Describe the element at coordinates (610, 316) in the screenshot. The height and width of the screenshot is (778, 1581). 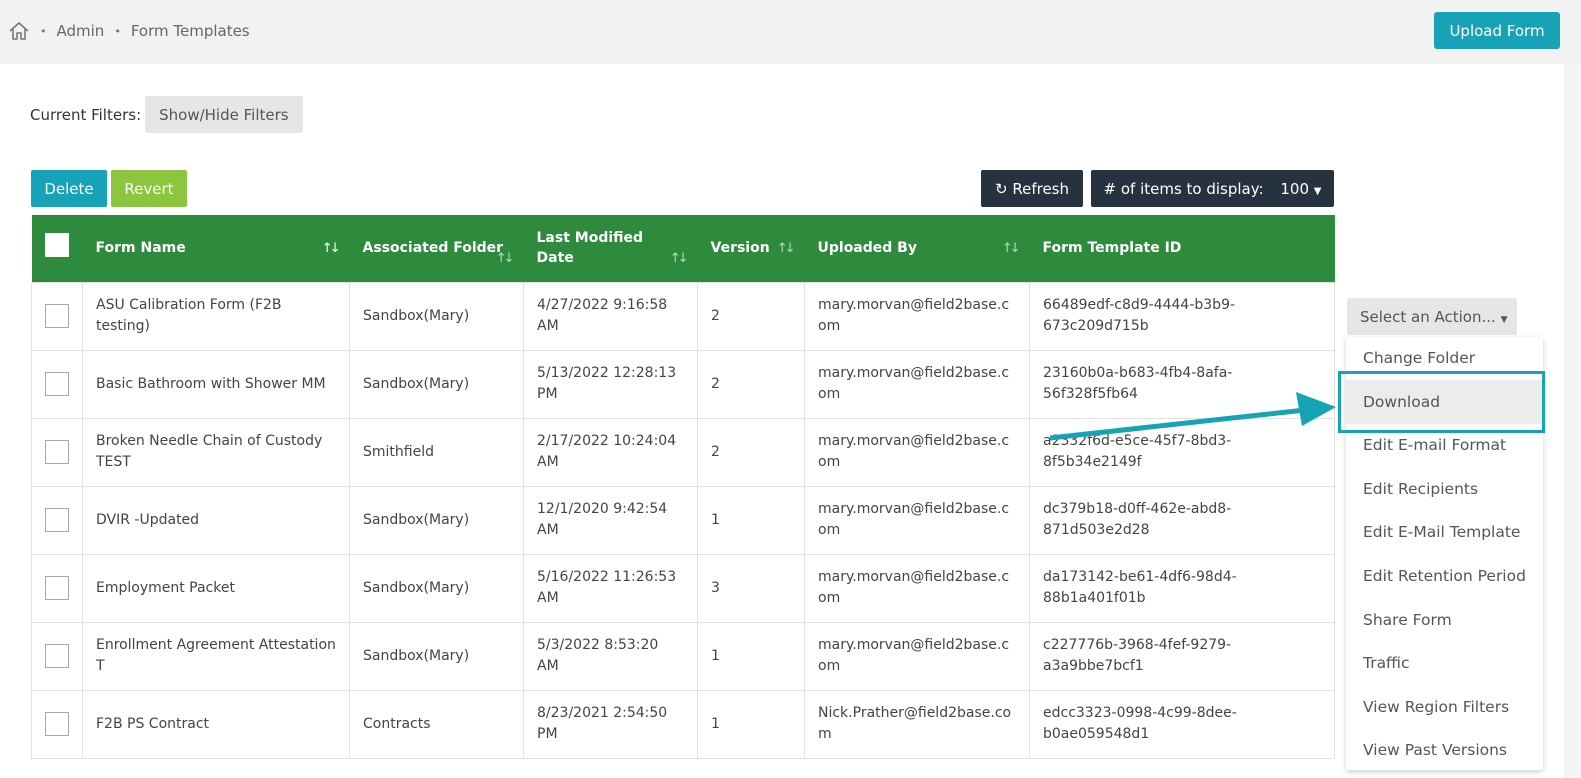
I see `cell-date: 4/27/2022 9:16:58 AM` at that location.